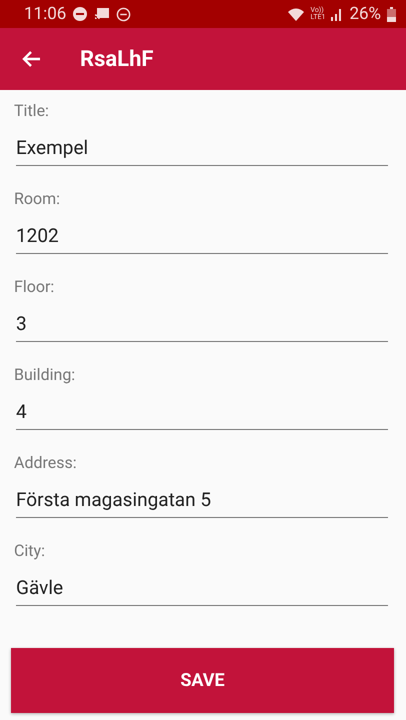 This screenshot has width=406, height=720. Describe the element at coordinates (202, 413) in the screenshot. I see `input-field: 4` at that location.